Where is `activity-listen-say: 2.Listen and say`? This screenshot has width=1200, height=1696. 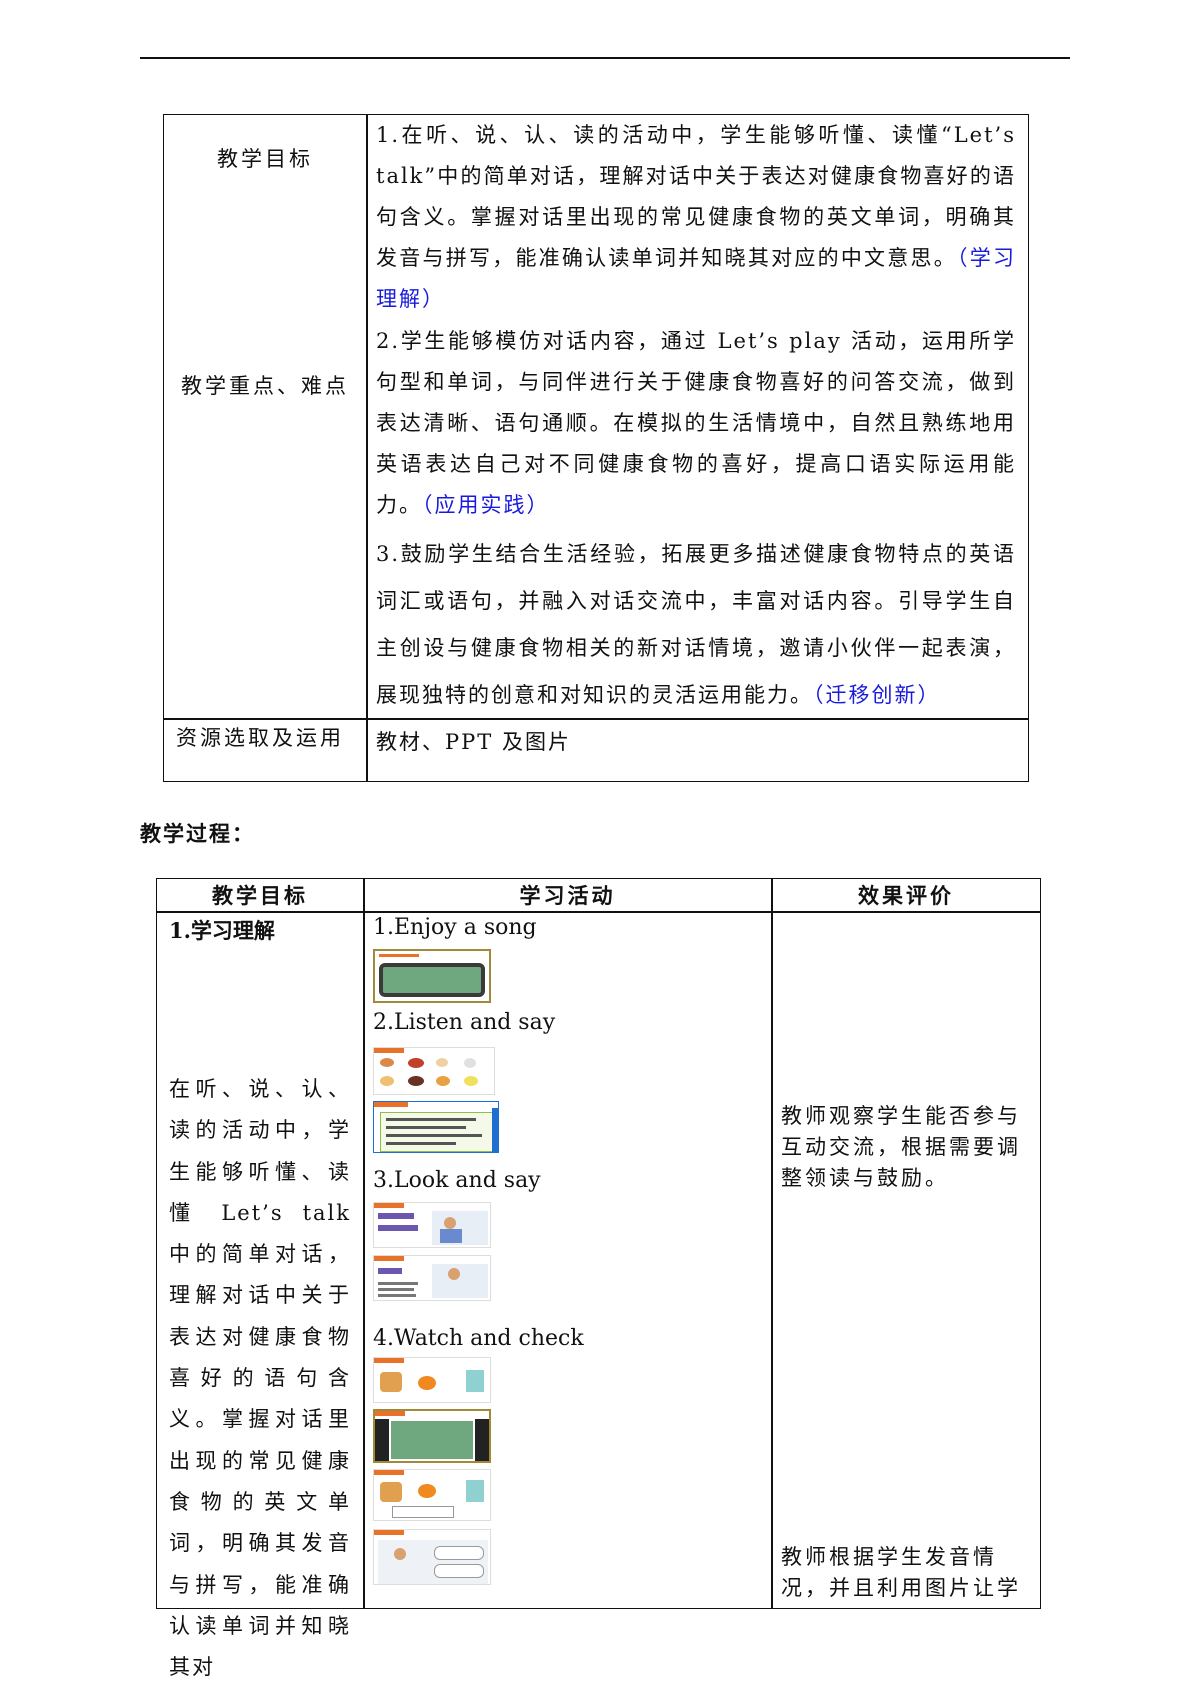 activity-listen-say: 2.Listen and say is located at coordinates (464, 1022).